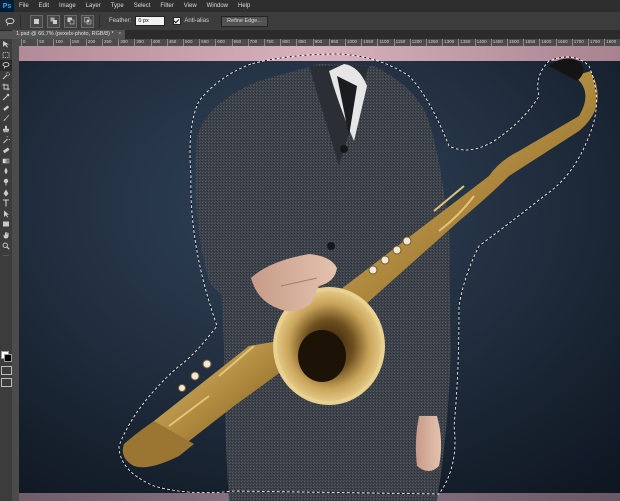  What do you see at coordinates (23, 42) in the screenshot?
I see `ruler-tick-label: 0` at bounding box center [23, 42].